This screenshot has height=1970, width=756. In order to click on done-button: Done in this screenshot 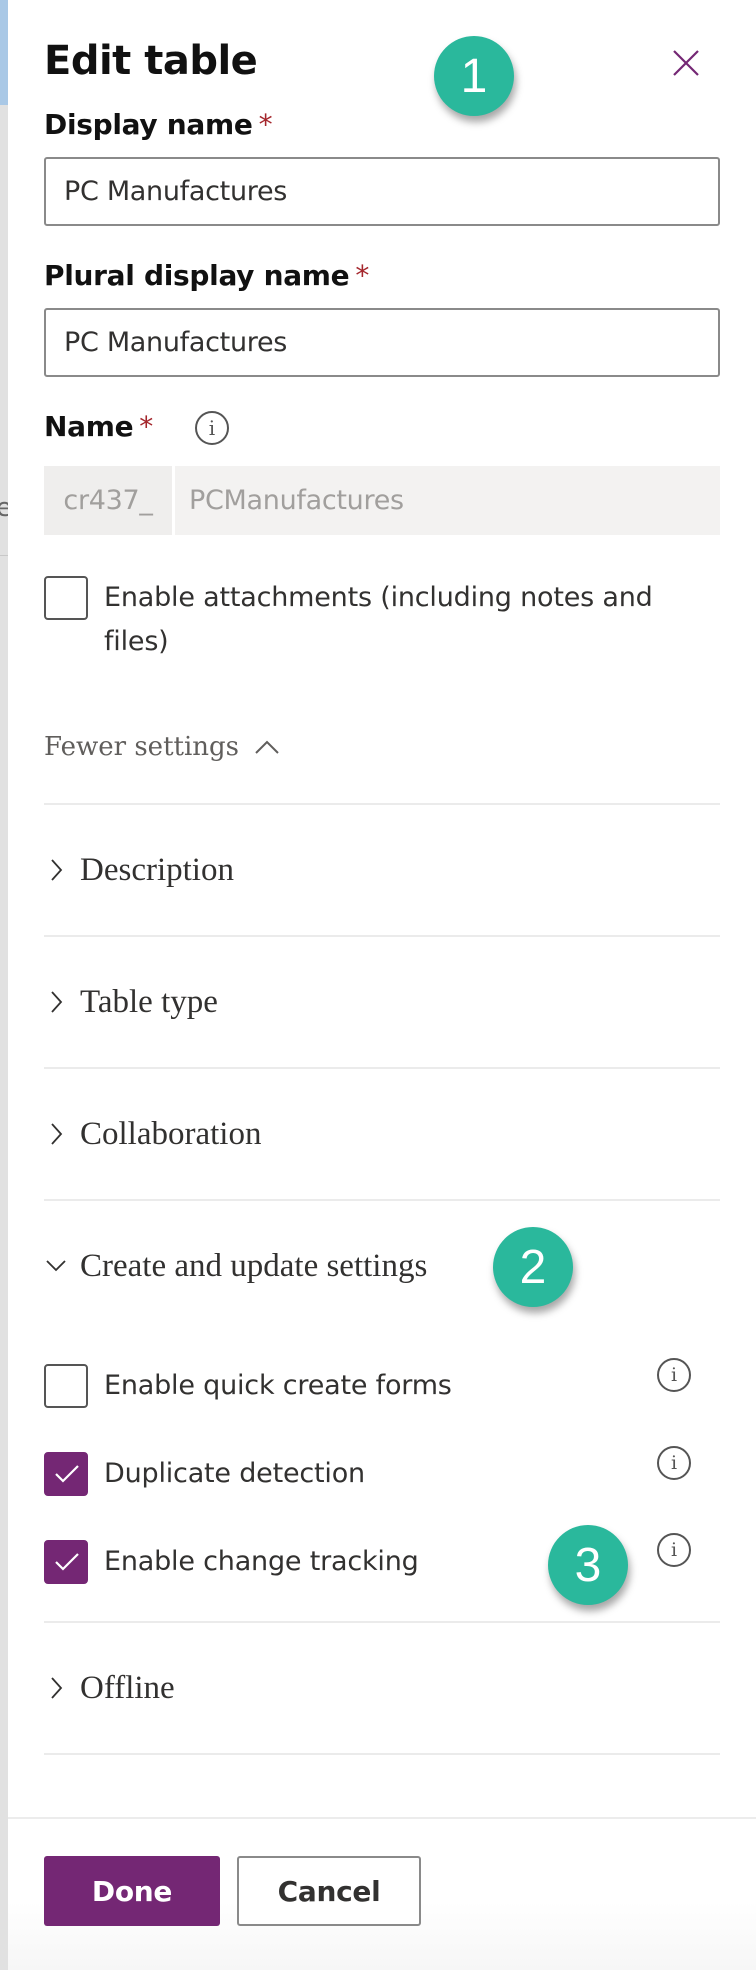, I will do `click(132, 1891)`.